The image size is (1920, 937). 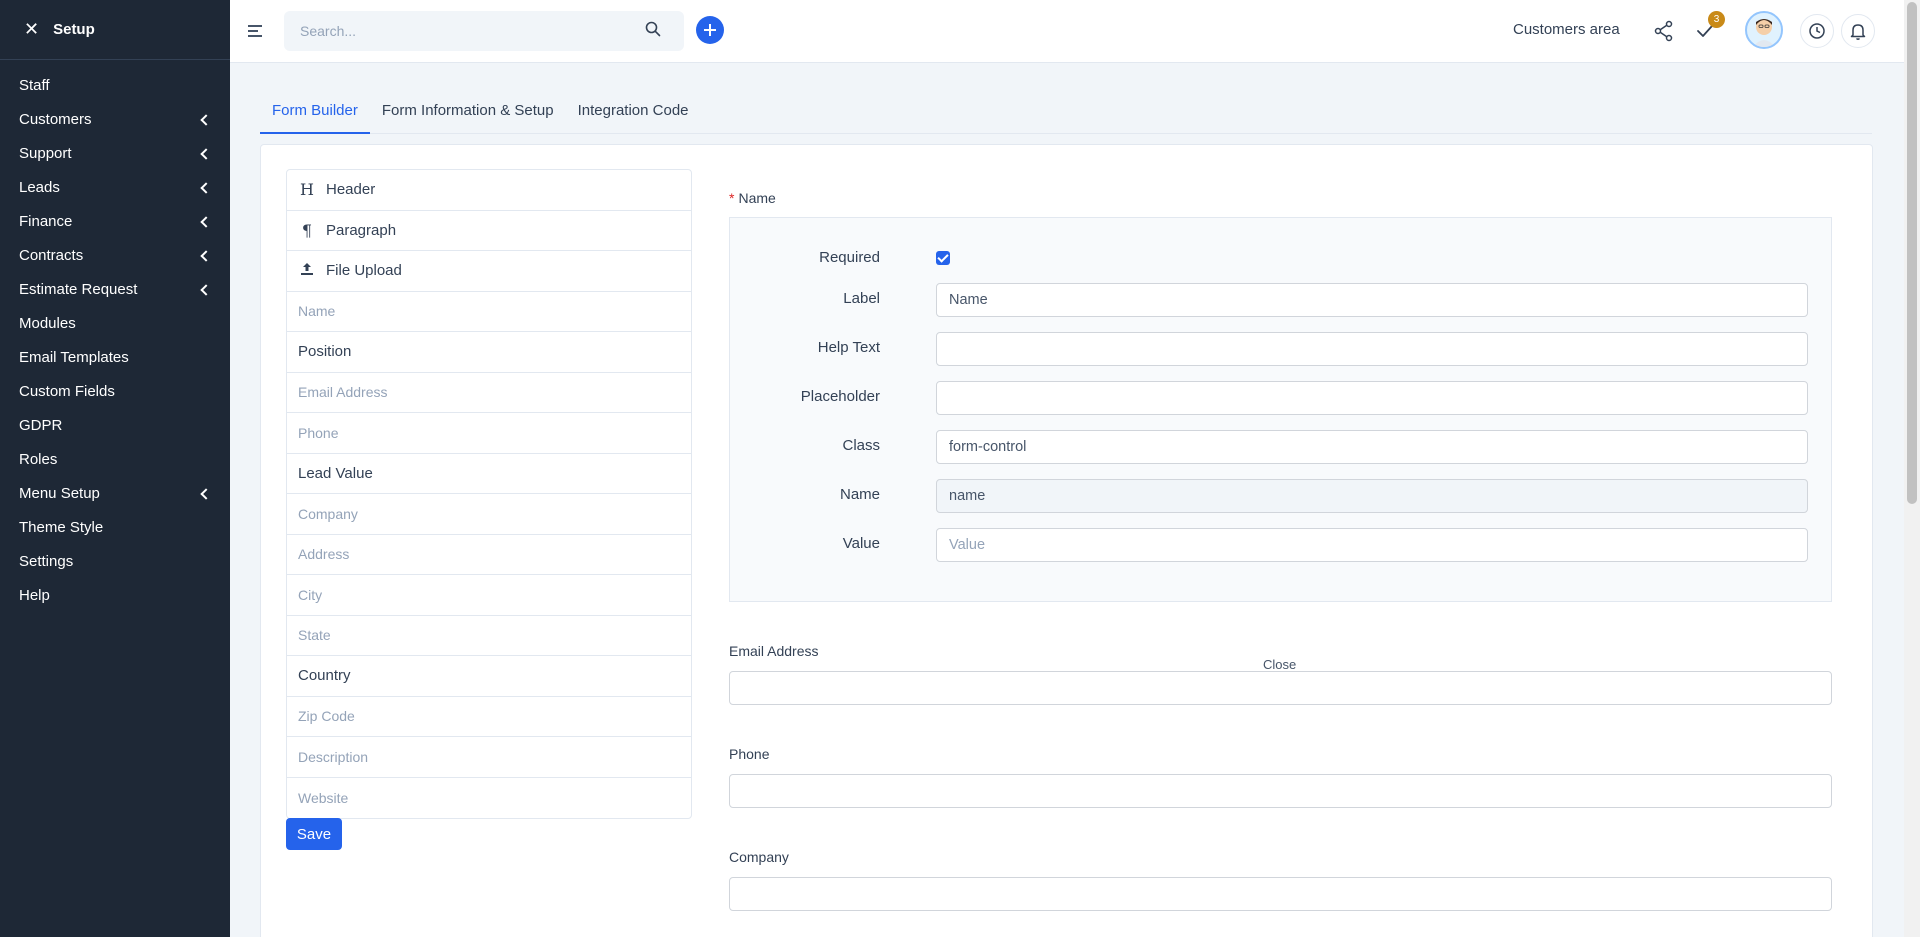 I want to click on avatar, so click(x=1764, y=30).